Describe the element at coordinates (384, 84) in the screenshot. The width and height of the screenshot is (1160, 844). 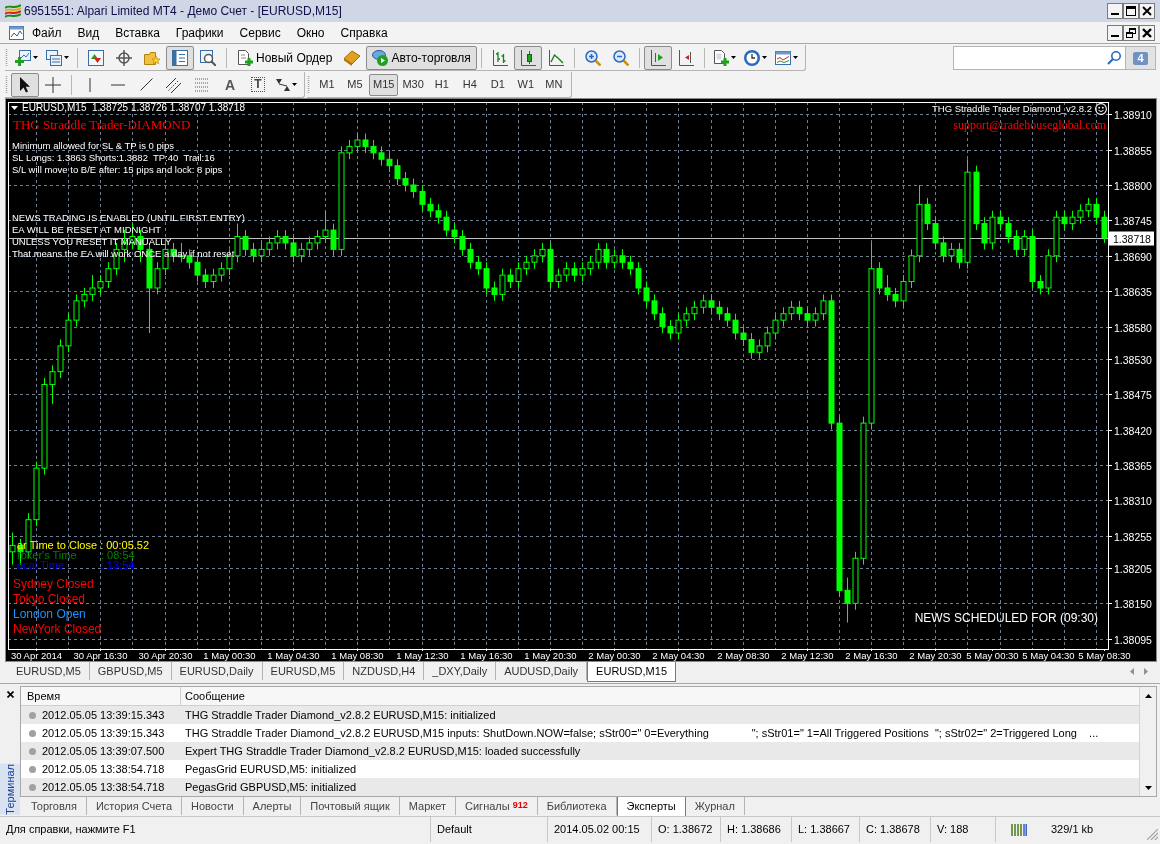
I see `timeframe-button: M15` at that location.